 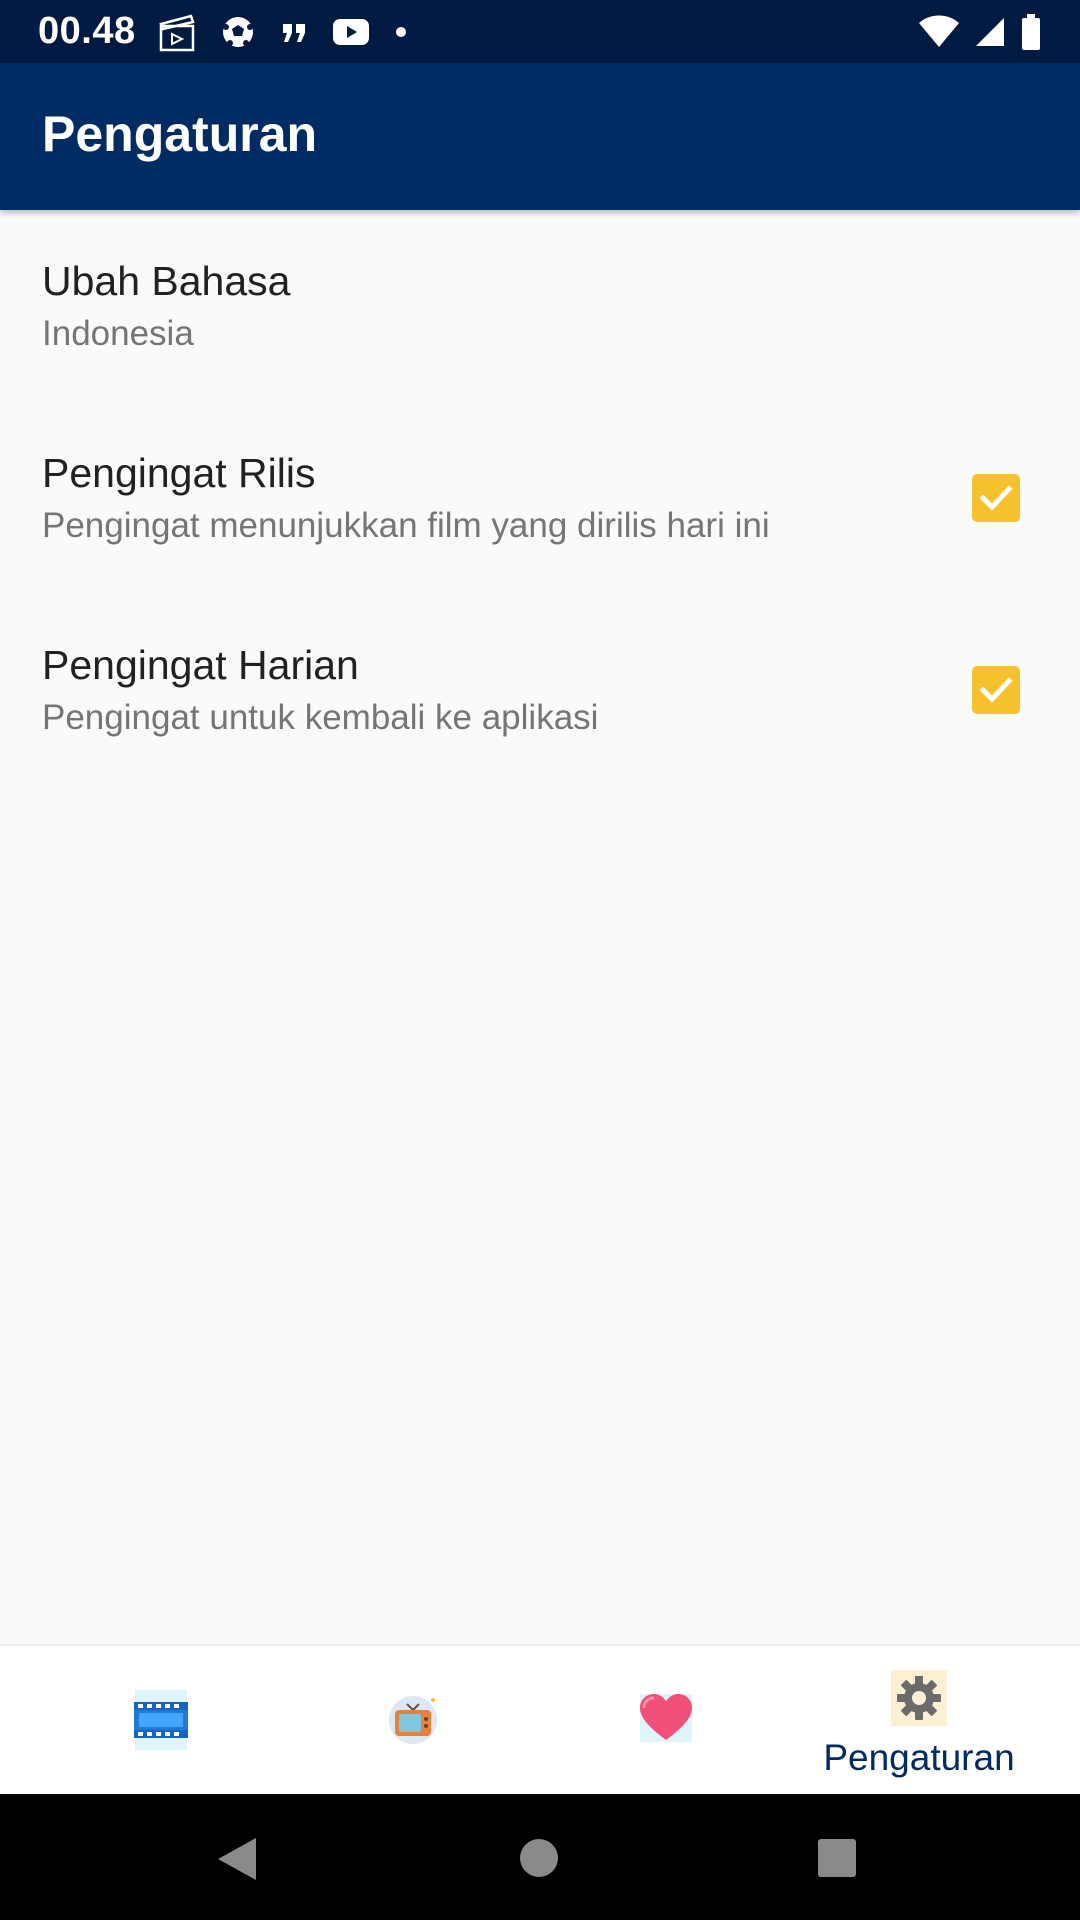 What do you see at coordinates (179, 473) in the screenshot?
I see `setting-title: Pengingat Rilis` at bounding box center [179, 473].